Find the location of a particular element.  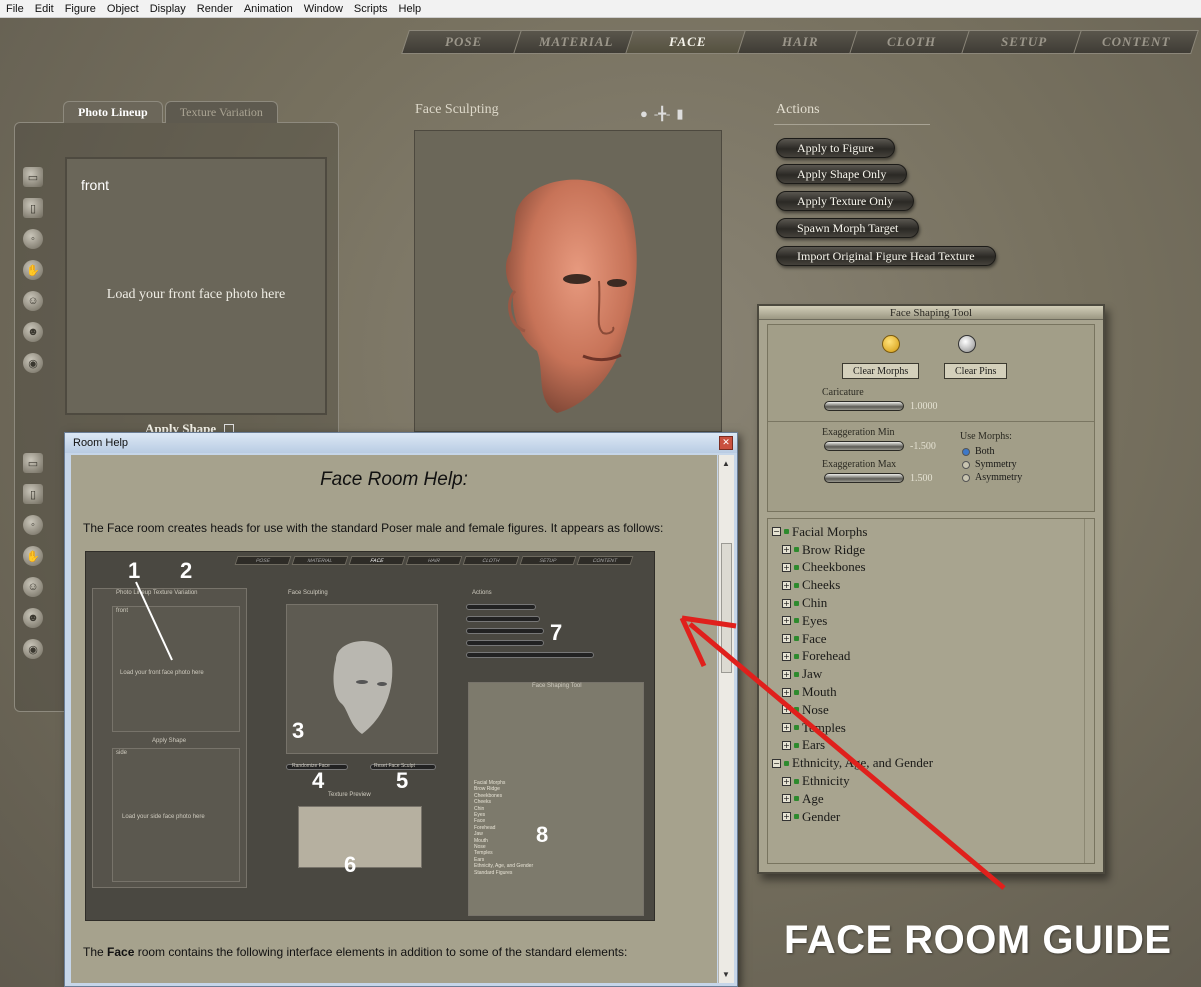

tree-item-gender: + Gender is located at coordinates (931, 817).